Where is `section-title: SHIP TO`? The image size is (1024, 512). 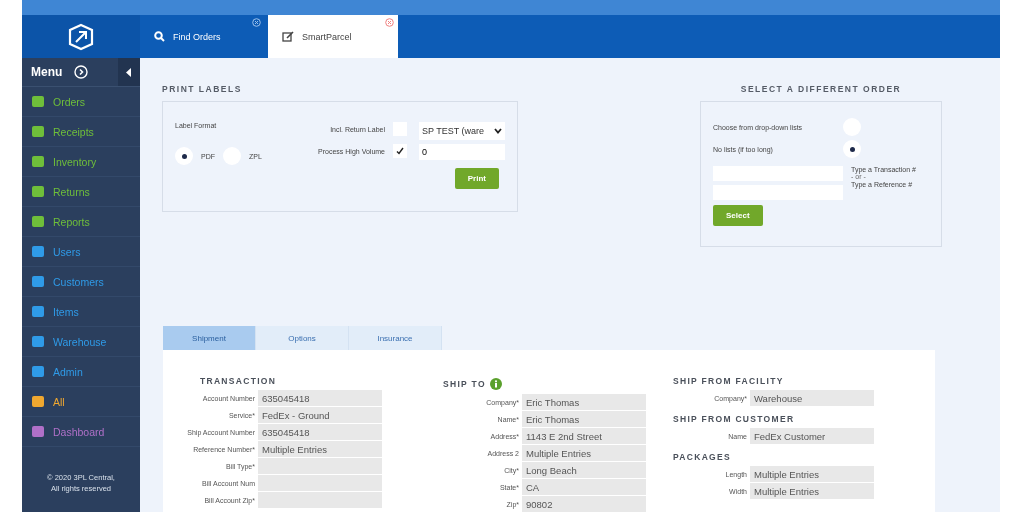
section-title: SHIP TO is located at coordinates (464, 384).